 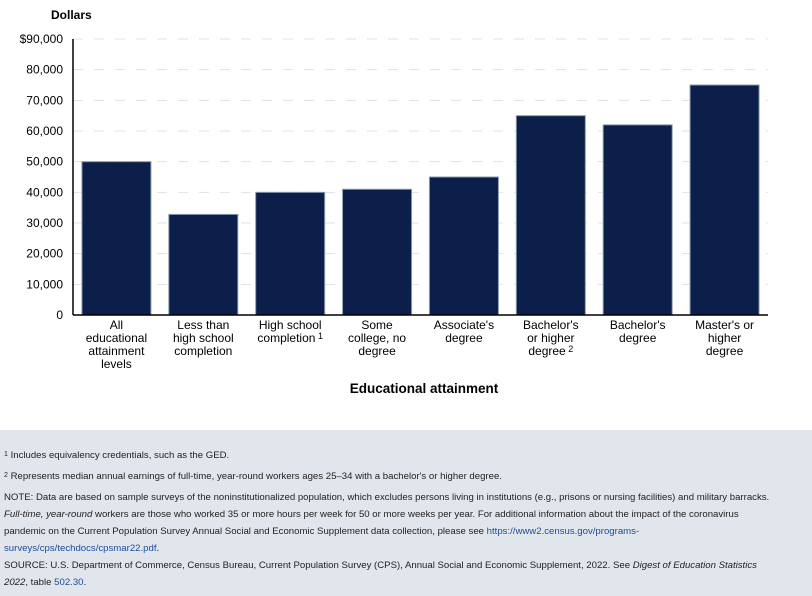 What do you see at coordinates (44, 162) in the screenshot?
I see `y-tick-label: 50,000` at bounding box center [44, 162].